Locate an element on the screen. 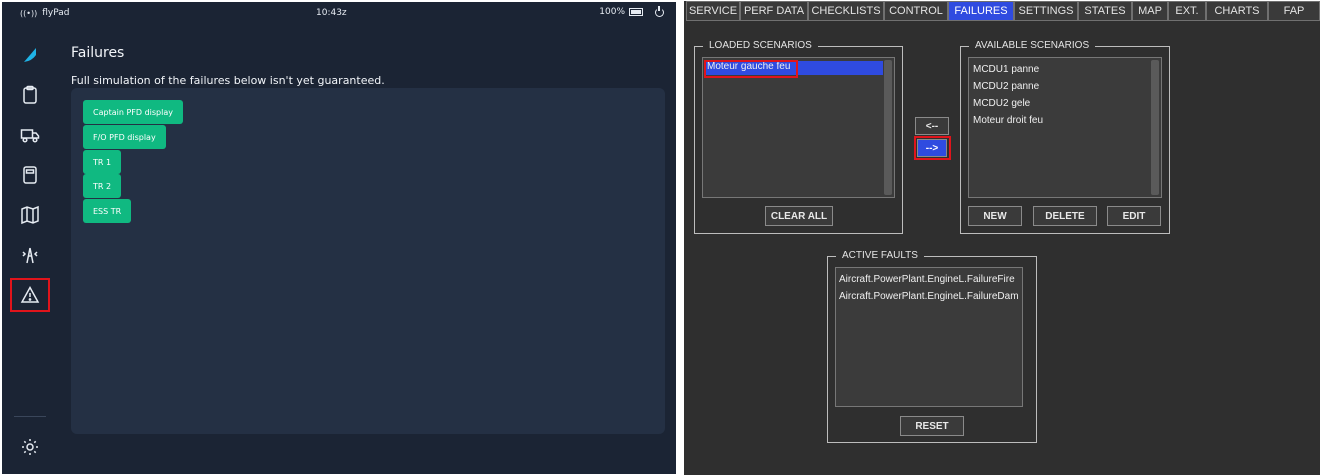  tab-fap: FAP is located at coordinates (1294, 11).